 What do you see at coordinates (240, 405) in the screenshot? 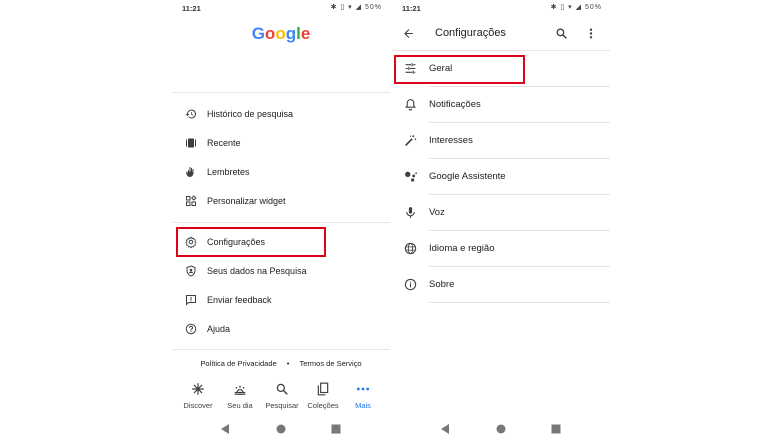
I see `nav-label: Seu dia` at bounding box center [240, 405].